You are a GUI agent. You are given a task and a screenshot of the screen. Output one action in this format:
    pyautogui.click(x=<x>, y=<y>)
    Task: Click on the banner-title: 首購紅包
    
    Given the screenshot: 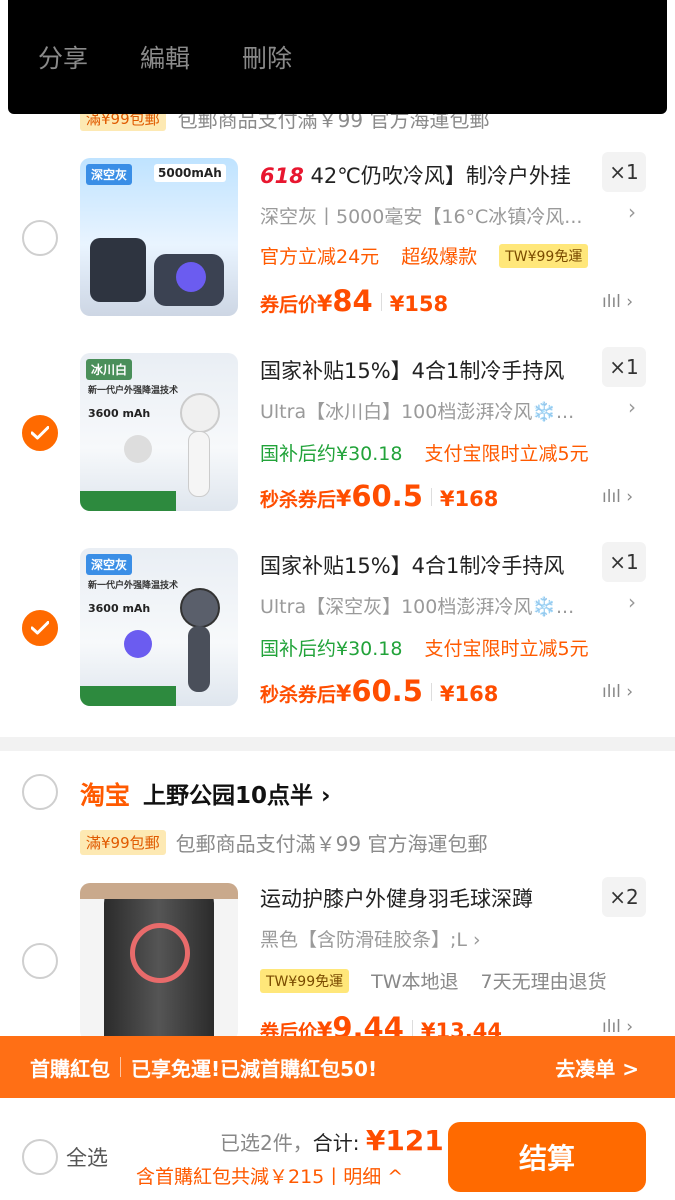 What is the action you would take?
    pyautogui.click(x=70, y=1068)
    